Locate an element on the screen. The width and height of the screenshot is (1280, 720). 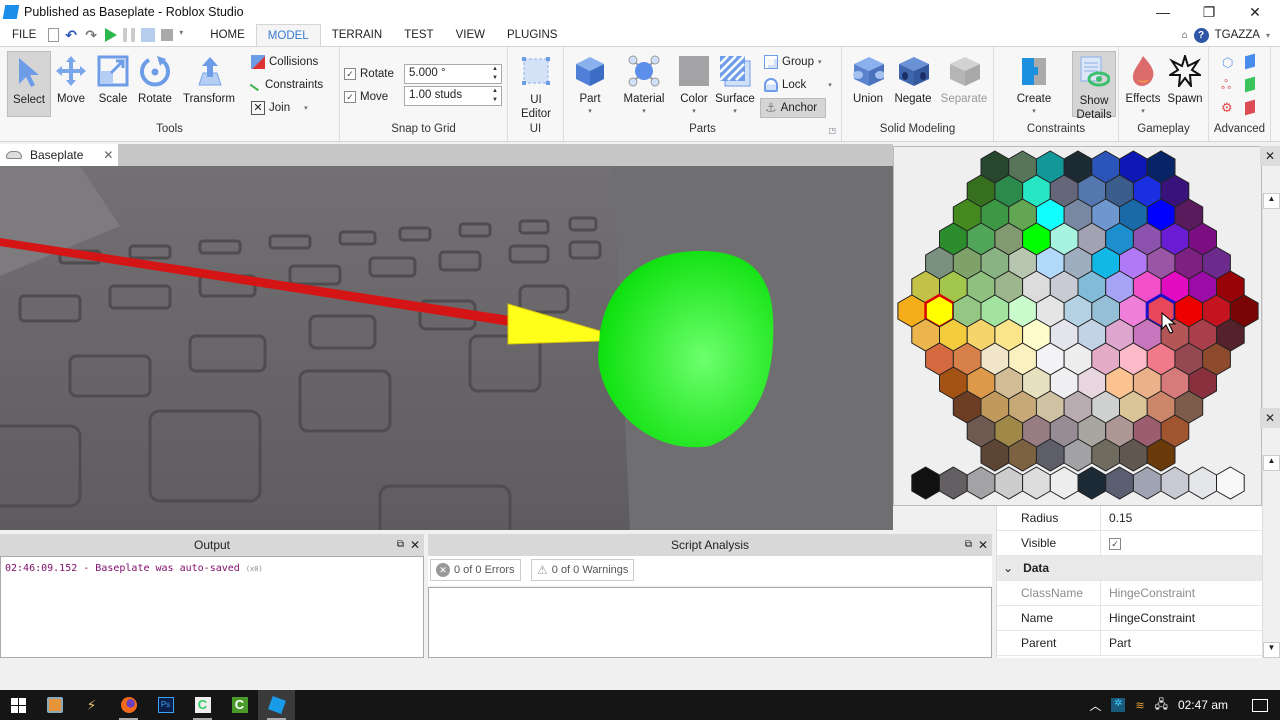
rotate-increment-input: 5.000 ° ▲ ▼ is located at coordinates (453, 74).